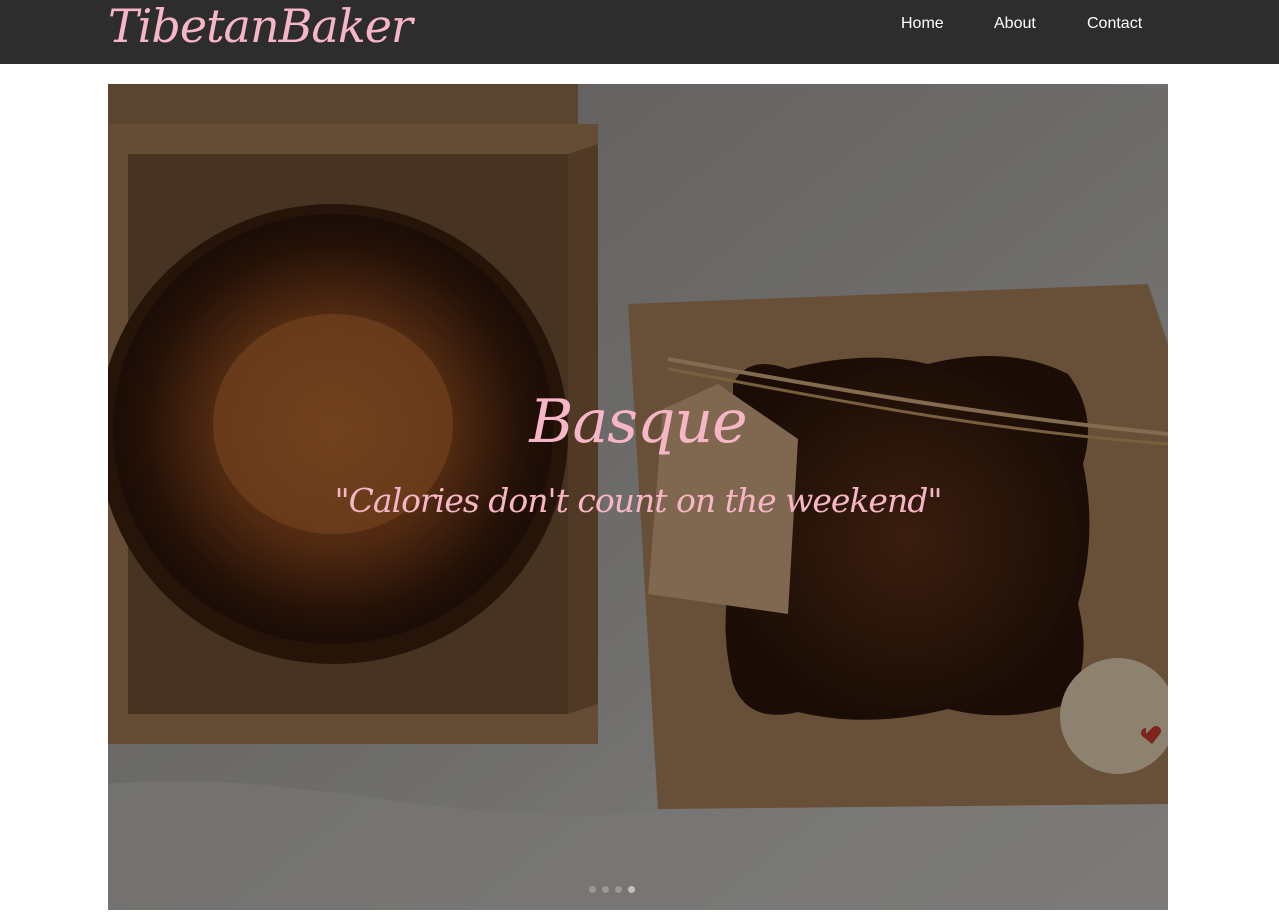 The height and width of the screenshot is (915, 1279). Describe the element at coordinates (260, 28) in the screenshot. I see `brand-logo-link: TibetanBaker` at that location.